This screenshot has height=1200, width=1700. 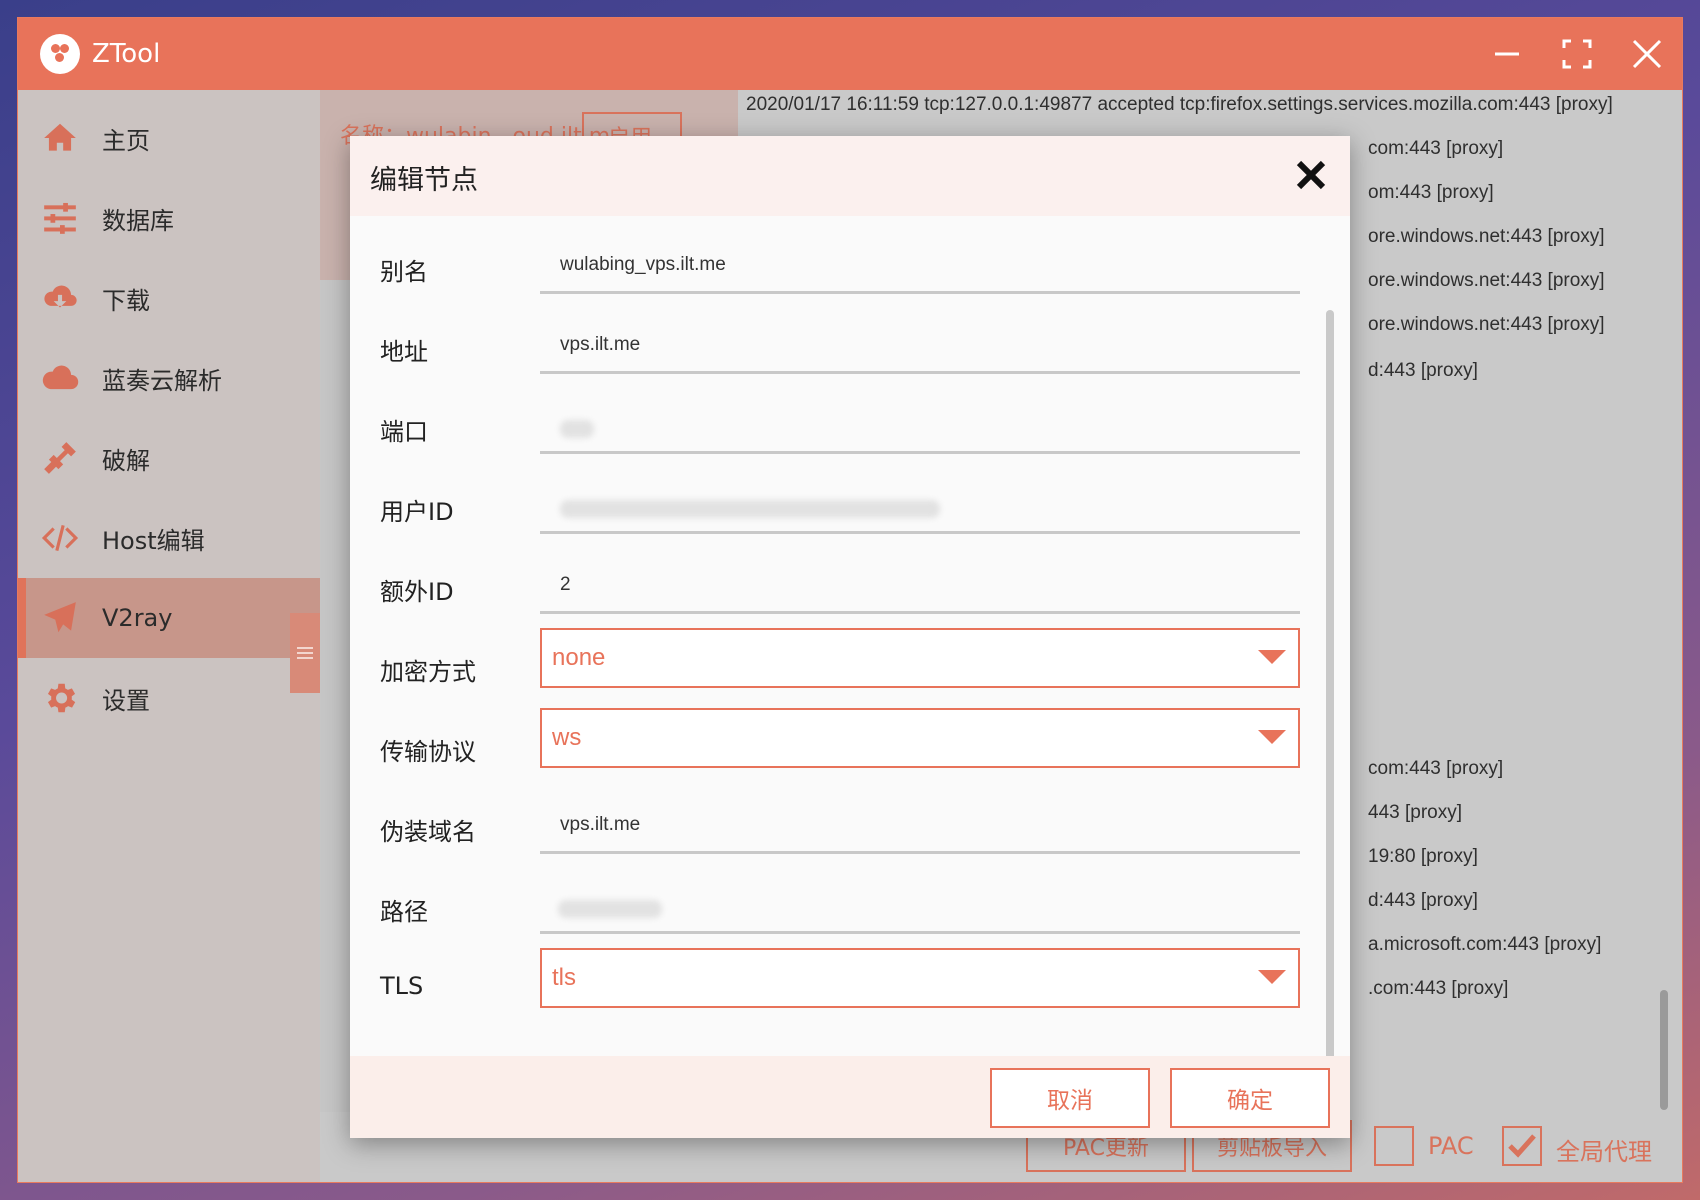 I want to click on sidebar-item-settings: 设置, so click(x=169, y=698).